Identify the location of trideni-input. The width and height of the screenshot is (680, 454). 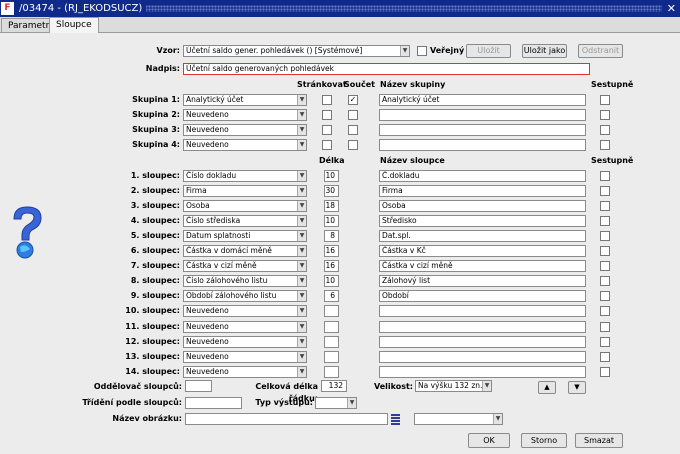
(213, 403).